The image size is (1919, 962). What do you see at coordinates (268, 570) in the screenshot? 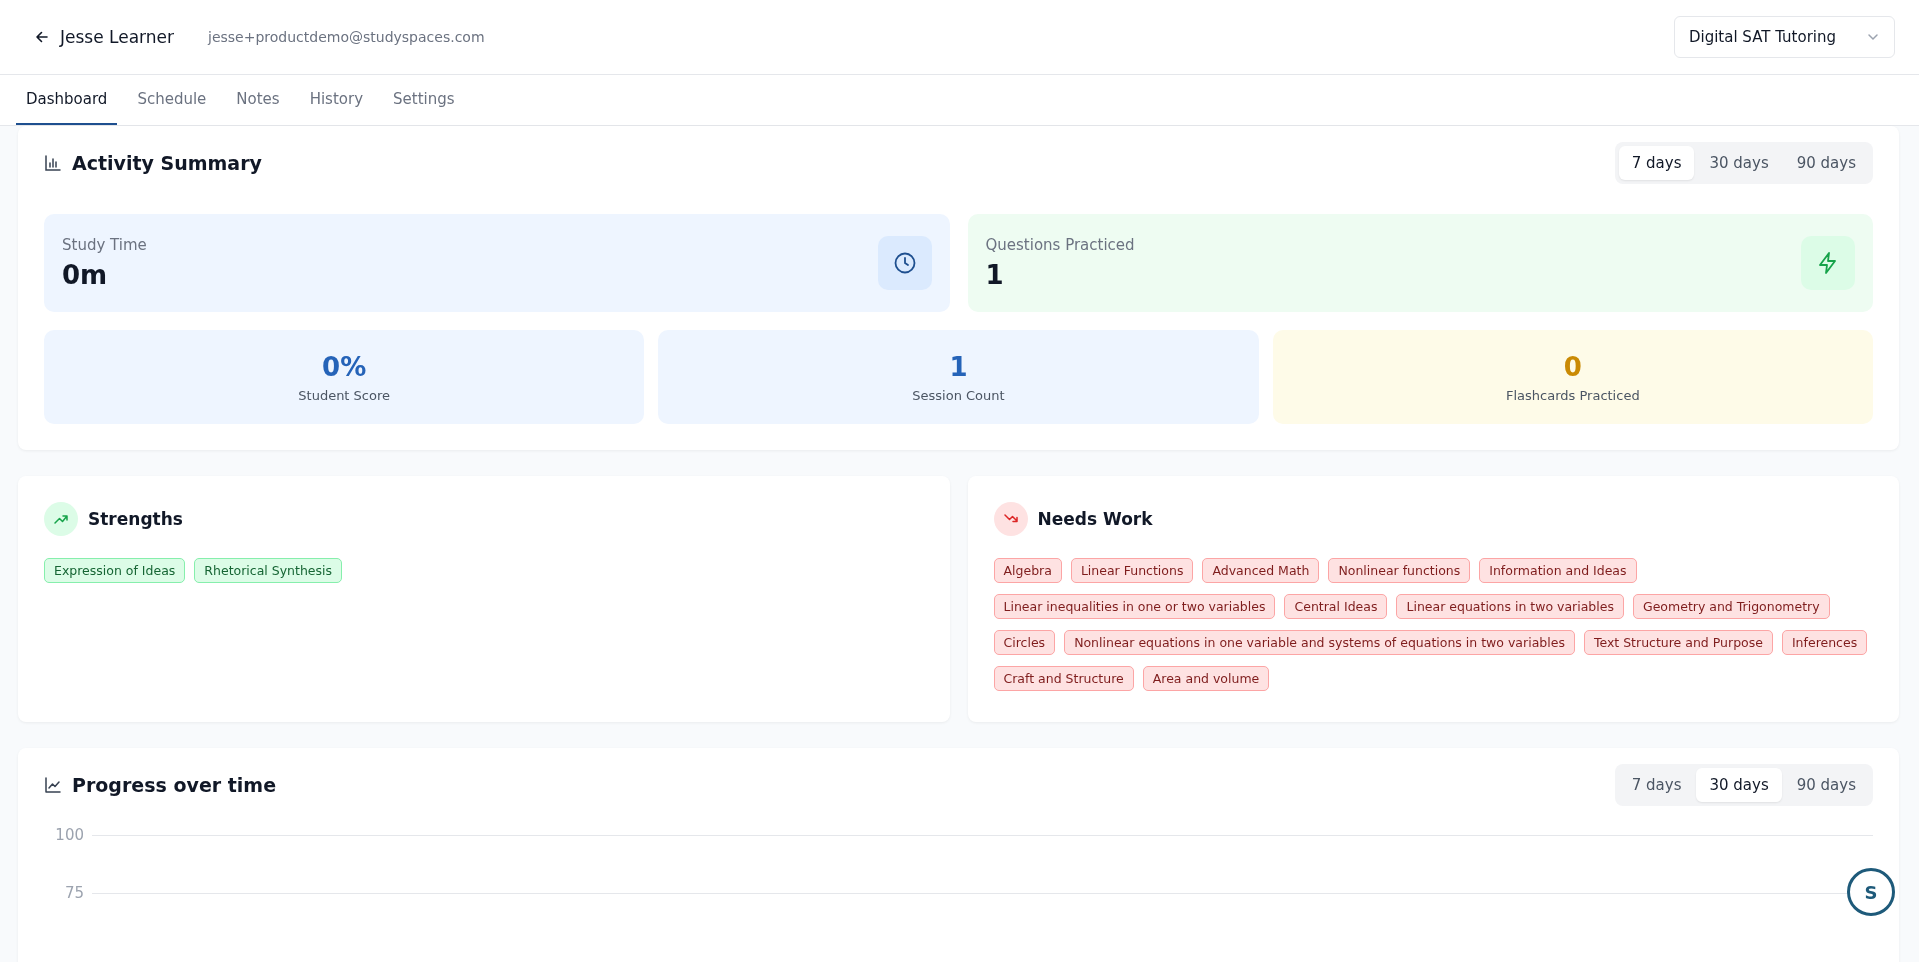
I see `strength-tag: Rhetorical Synthesis` at bounding box center [268, 570].